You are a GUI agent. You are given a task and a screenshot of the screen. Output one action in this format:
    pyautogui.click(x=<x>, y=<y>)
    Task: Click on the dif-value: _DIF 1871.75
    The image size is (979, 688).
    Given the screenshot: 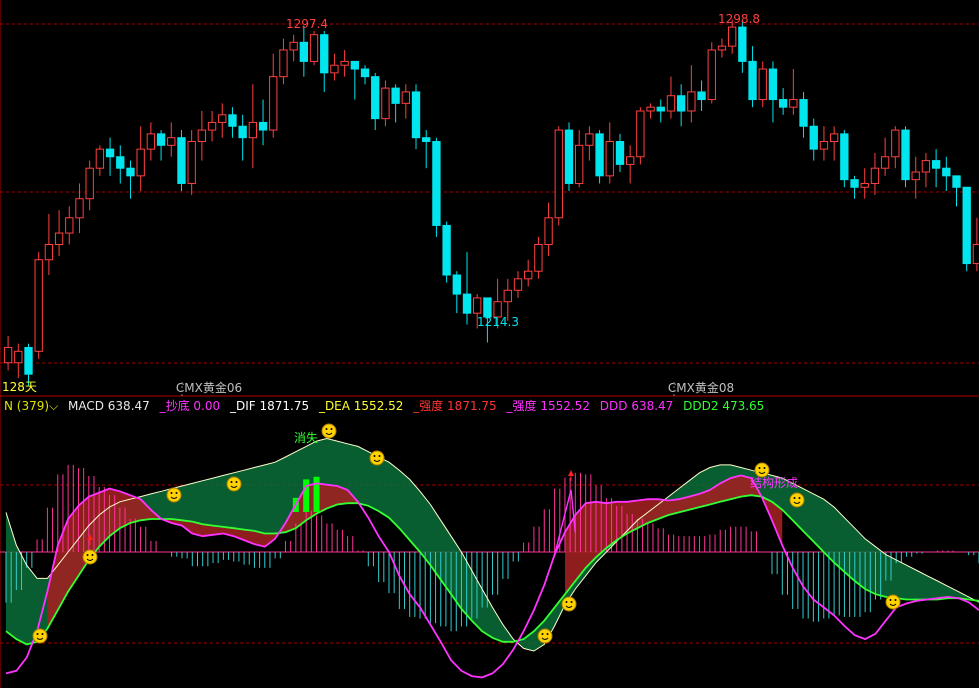 What is the action you would take?
    pyautogui.click(x=269, y=406)
    